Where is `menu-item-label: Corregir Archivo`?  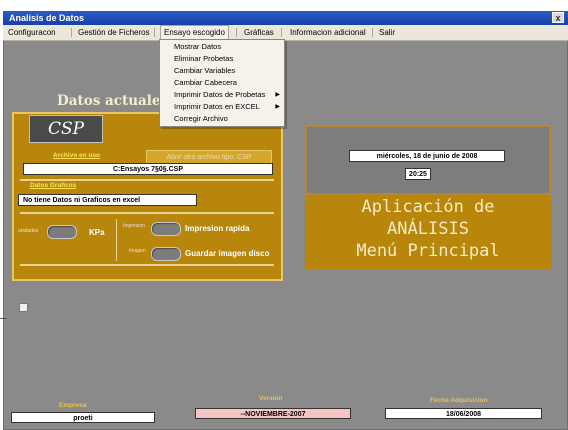
menu-item-label: Corregir Archivo is located at coordinates (201, 118).